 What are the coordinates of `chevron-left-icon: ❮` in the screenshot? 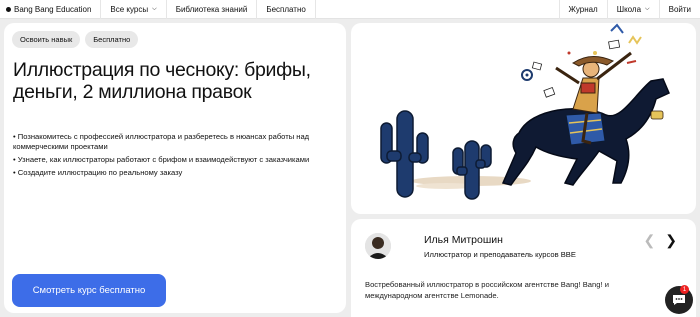 It's located at (650, 240).